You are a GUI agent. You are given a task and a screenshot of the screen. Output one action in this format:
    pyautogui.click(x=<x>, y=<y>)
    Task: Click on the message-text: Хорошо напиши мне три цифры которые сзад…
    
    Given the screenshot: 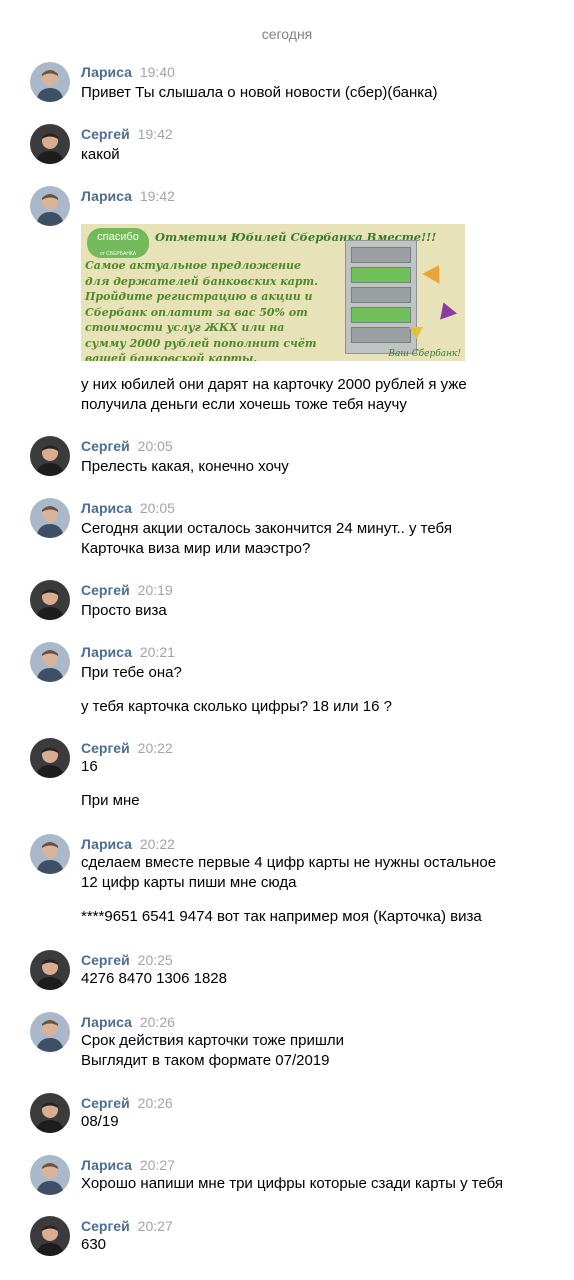 What is the action you would take?
    pyautogui.click(x=292, y=1183)
    